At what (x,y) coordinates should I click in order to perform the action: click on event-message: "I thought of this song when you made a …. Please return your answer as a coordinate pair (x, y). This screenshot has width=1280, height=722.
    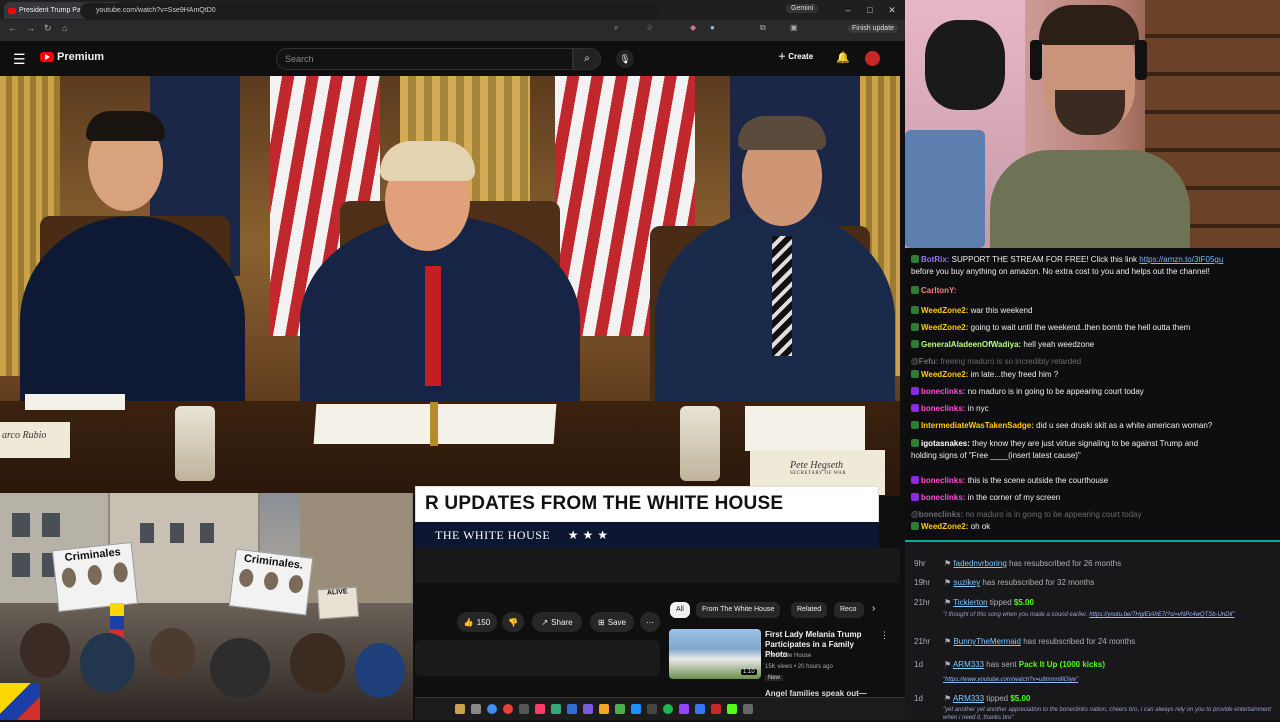
    Looking at the image, I should click on (1108, 615).